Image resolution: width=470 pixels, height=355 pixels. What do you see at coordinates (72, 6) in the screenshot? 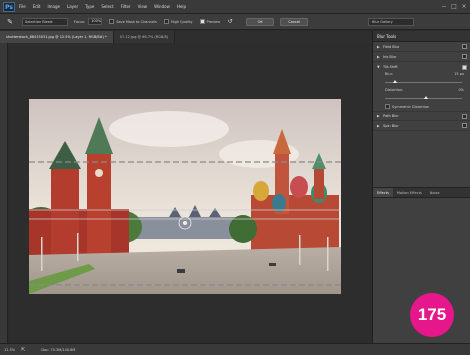
I see `menu-layer: Layer` at bounding box center [72, 6].